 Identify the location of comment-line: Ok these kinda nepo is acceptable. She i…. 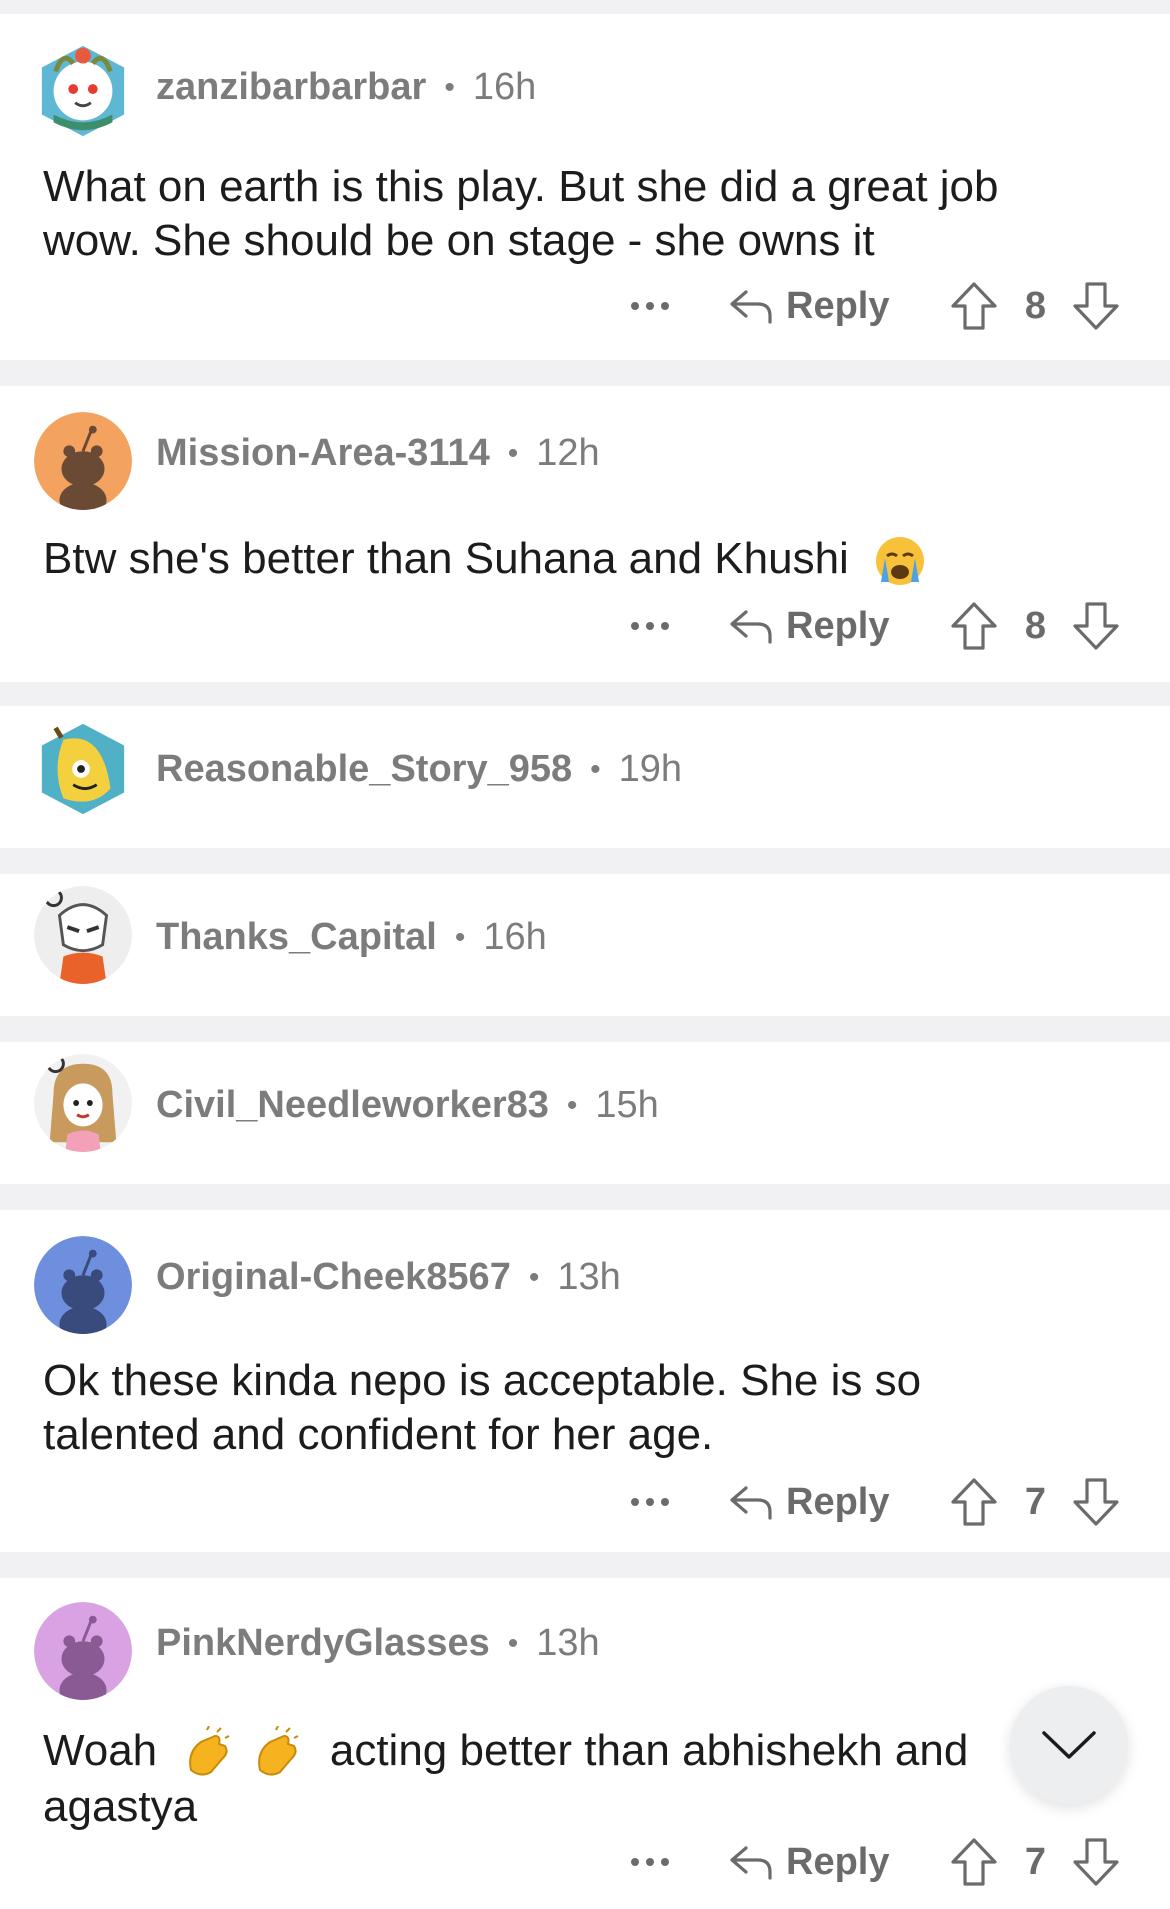
(482, 1380).